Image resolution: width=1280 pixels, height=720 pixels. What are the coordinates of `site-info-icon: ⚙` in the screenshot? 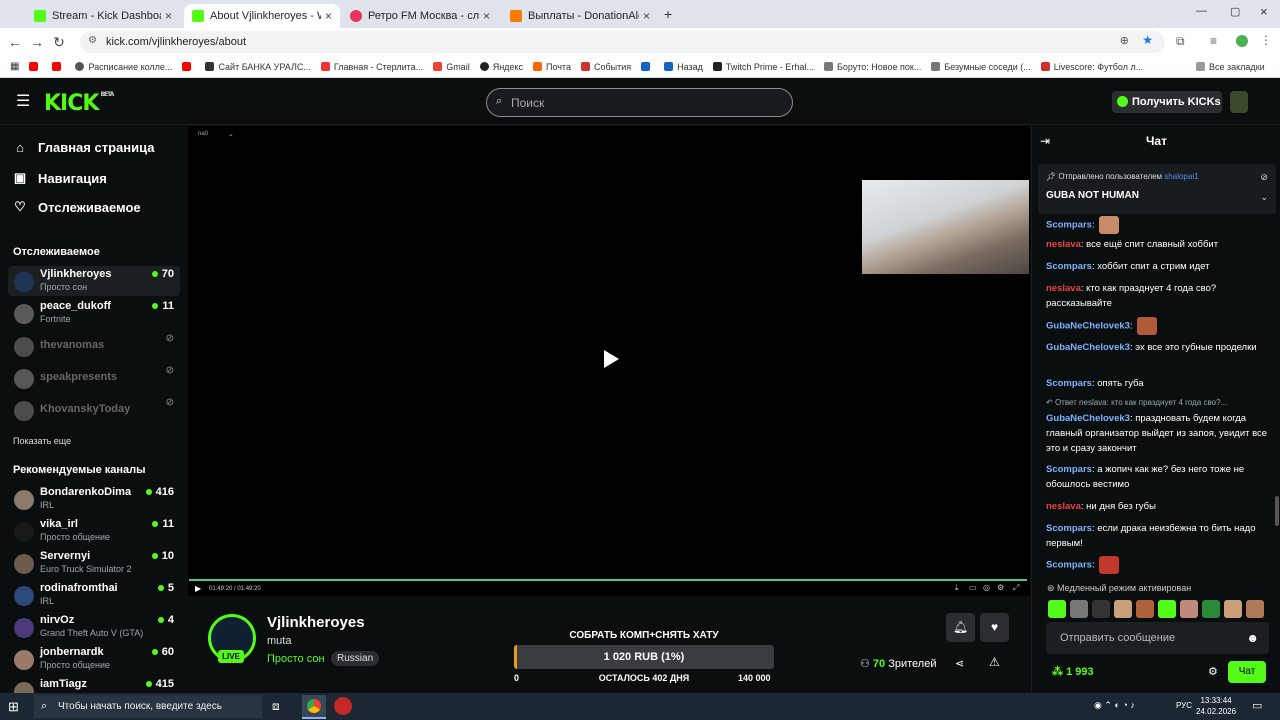 It's located at (92, 40).